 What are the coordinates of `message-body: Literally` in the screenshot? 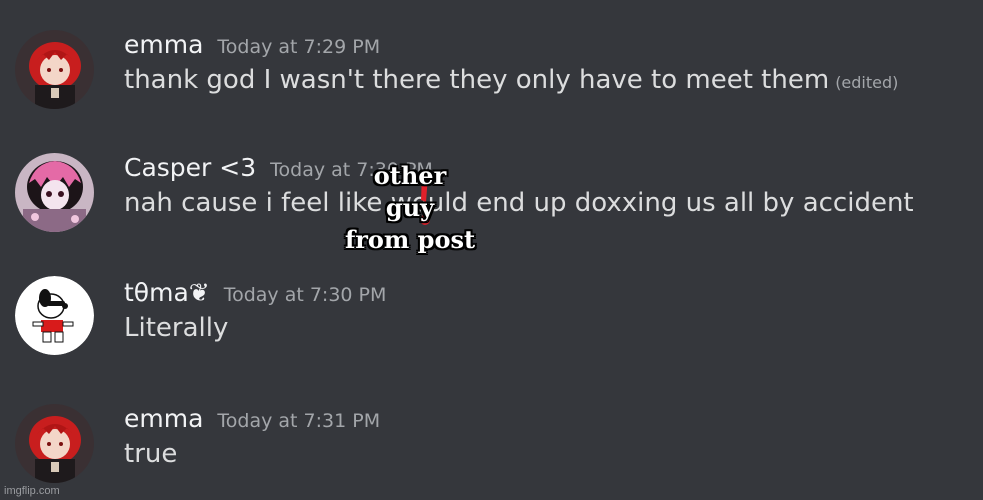 It's located at (176, 328).